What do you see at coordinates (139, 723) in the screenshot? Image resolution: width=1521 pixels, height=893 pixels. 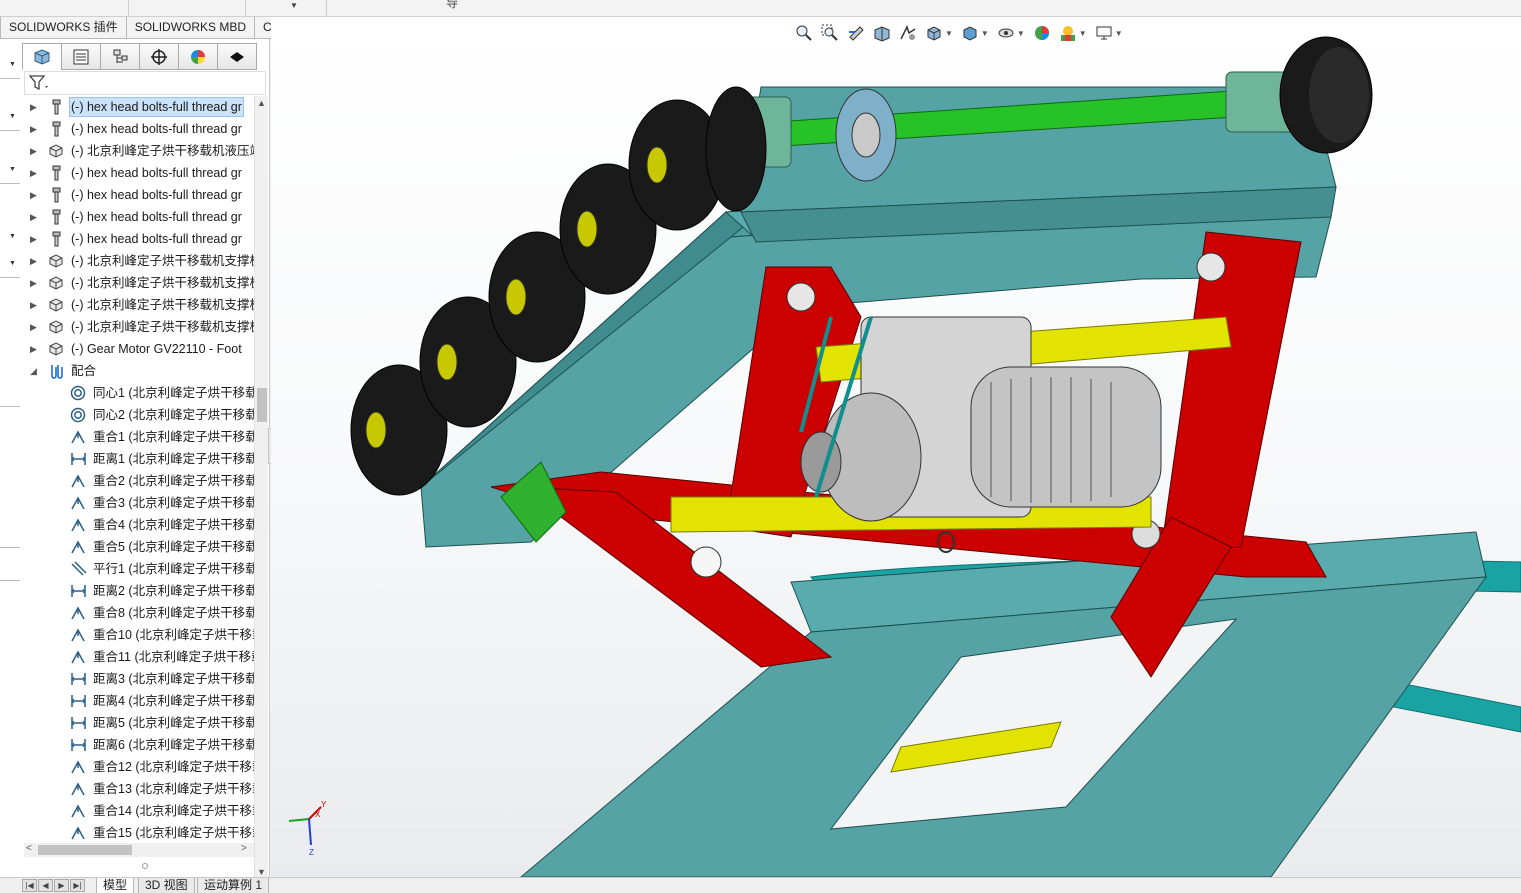 I see `mate-item: 距离5 (北京利峰定子烘干移载` at bounding box center [139, 723].